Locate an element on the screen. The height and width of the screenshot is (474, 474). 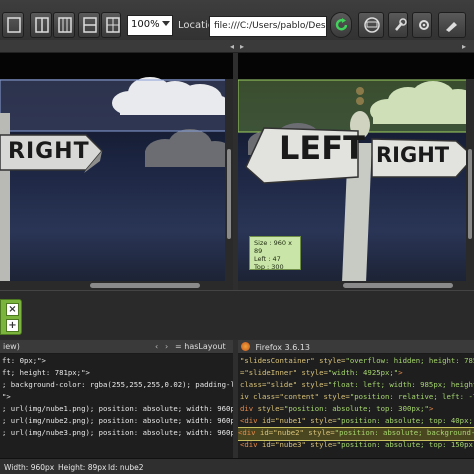
chevron-left-icon: ◂ is located at coordinates (235, 47).